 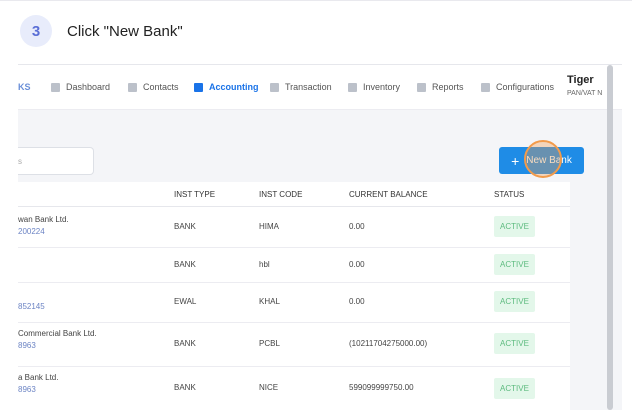 What do you see at coordinates (161, 87) in the screenshot?
I see `nav-item-label: Contacts` at bounding box center [161, 87].